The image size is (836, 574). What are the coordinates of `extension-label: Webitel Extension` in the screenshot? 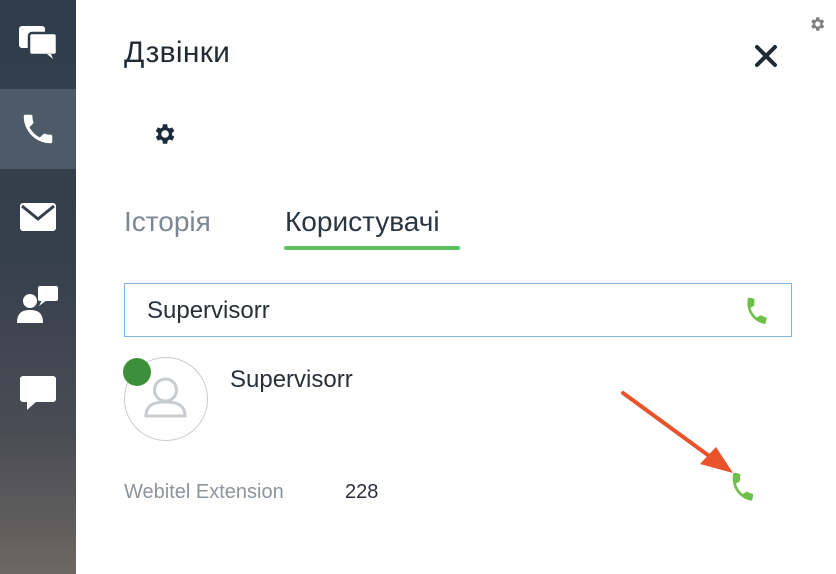 It's located at (204, 492).